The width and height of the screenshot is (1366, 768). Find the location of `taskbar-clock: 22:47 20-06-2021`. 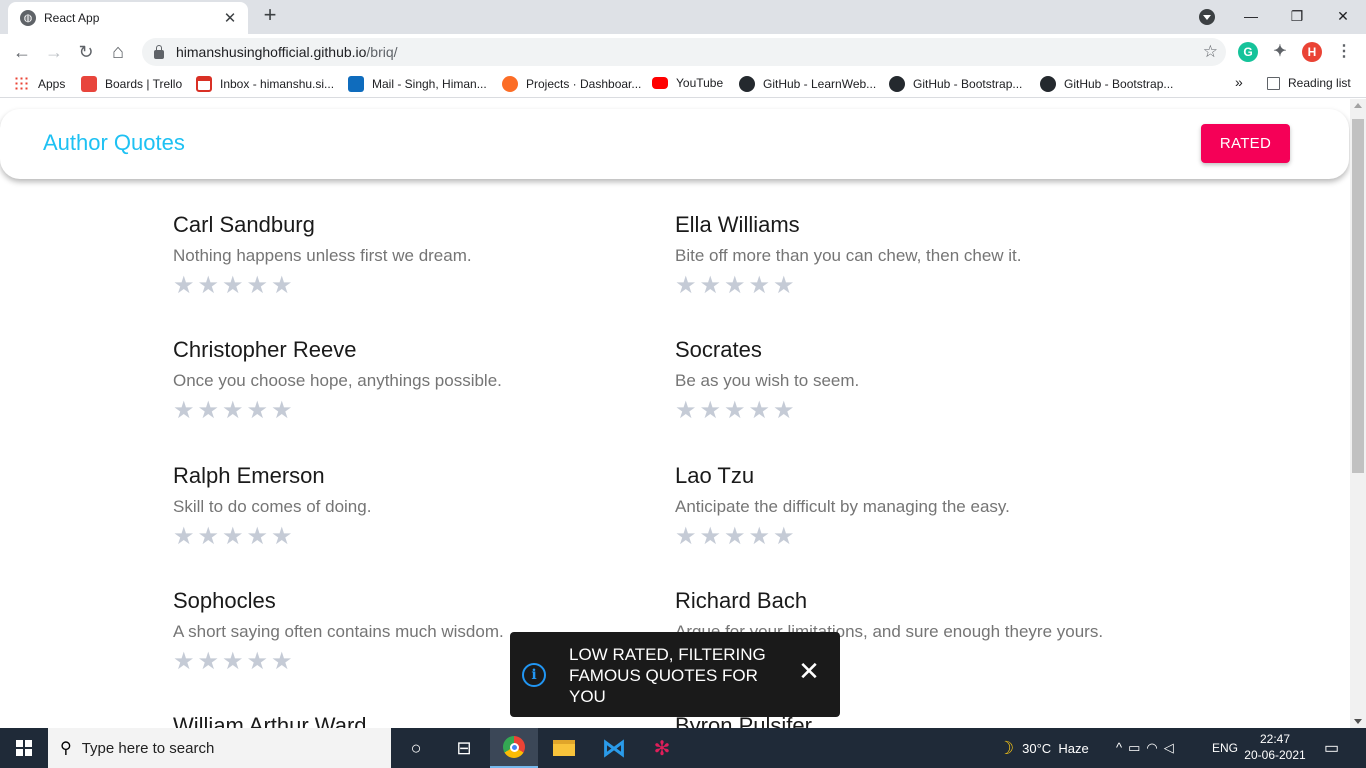

taskbar-clock: 22:47 20-06-2021 is located at coordinates (1275, 747).